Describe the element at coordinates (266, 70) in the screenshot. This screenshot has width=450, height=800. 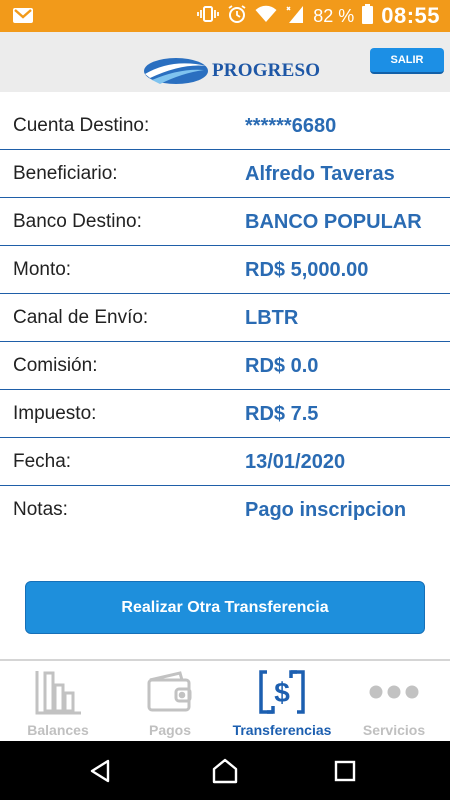
I see `brand-name: PROGRESO` at that location.